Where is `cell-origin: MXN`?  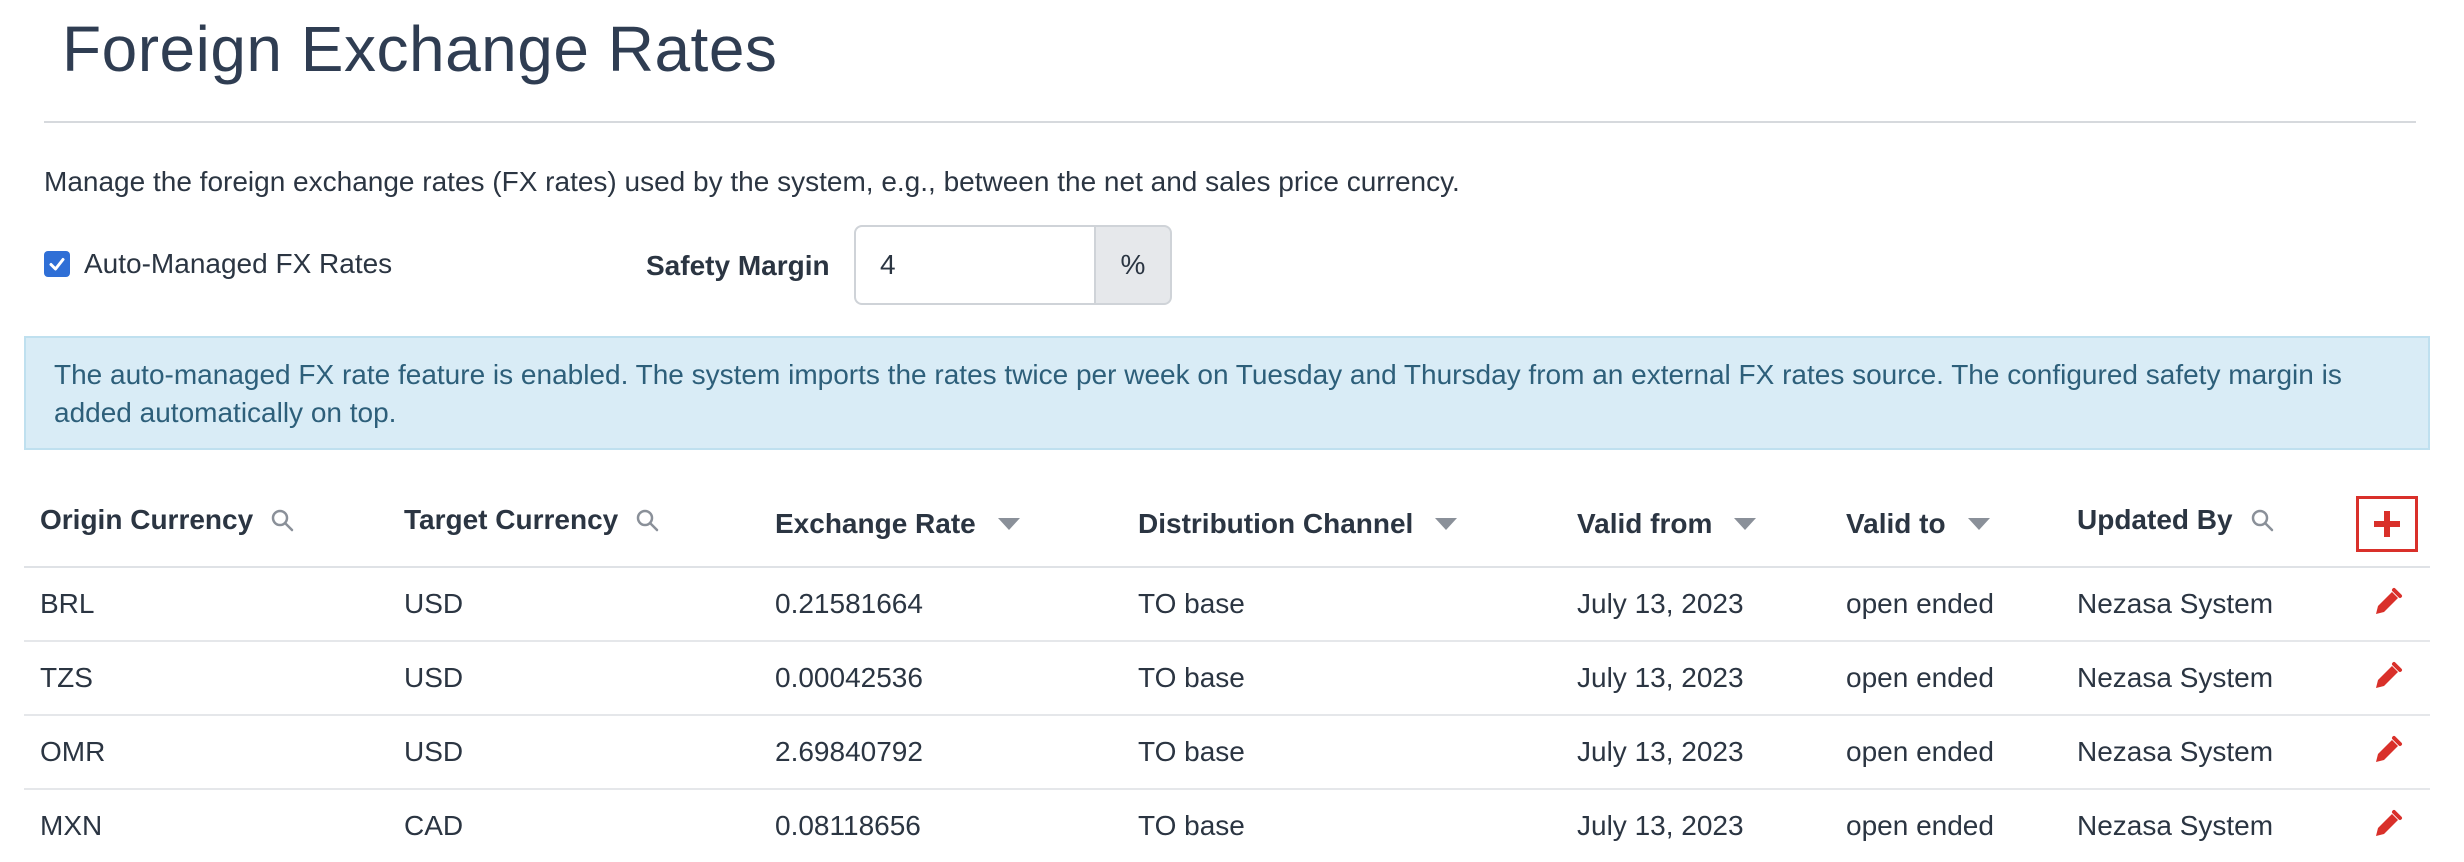 cell-origin: MXN is located at coordinates (71, 825).